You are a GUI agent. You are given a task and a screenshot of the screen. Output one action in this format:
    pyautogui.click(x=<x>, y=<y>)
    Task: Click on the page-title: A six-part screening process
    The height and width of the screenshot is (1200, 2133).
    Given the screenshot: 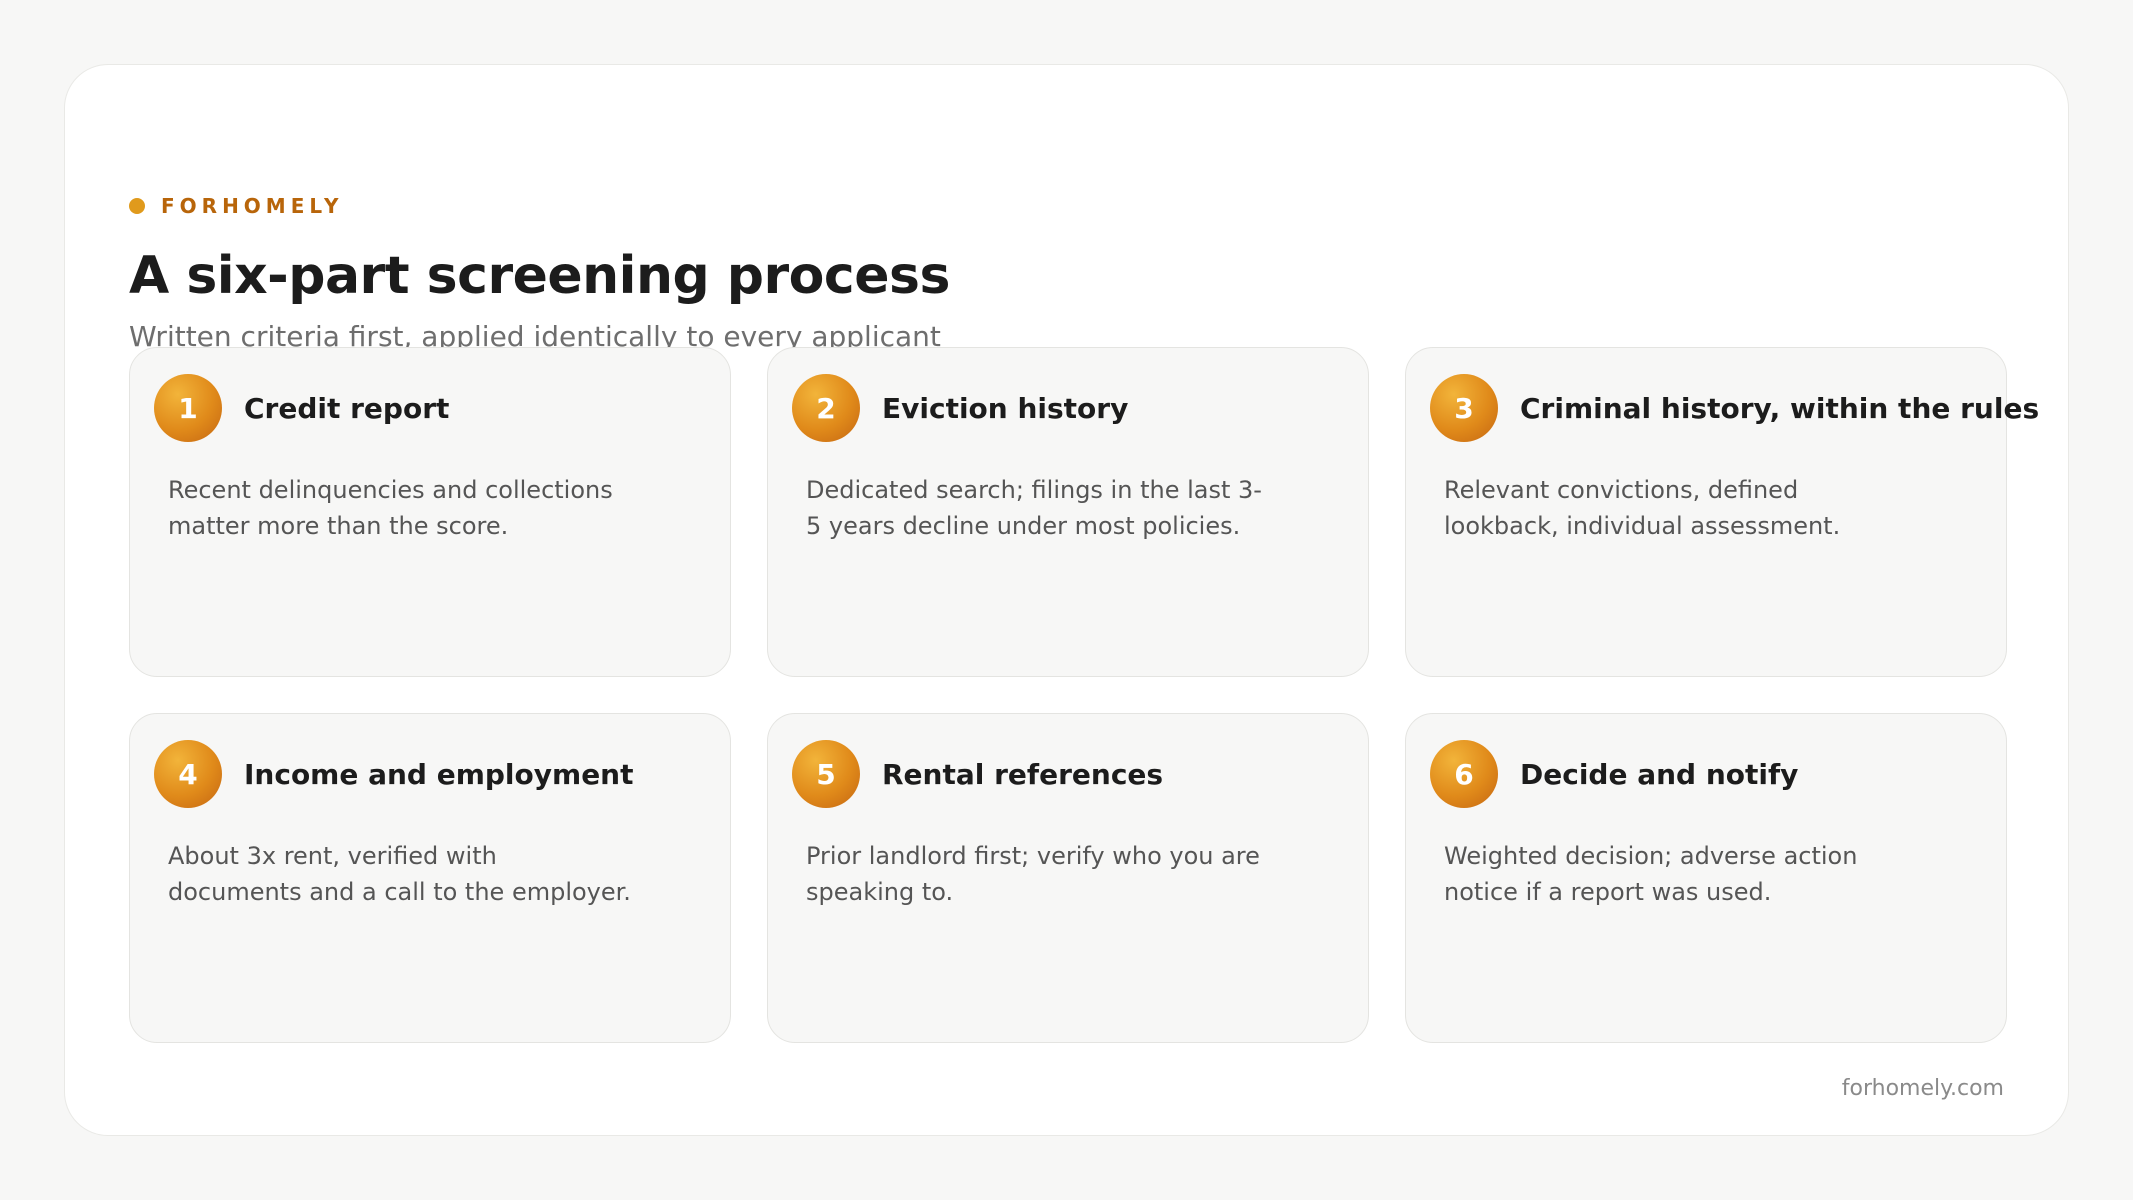 What is the action you would take?
    pyautogui.click(x=539, y=276)
    